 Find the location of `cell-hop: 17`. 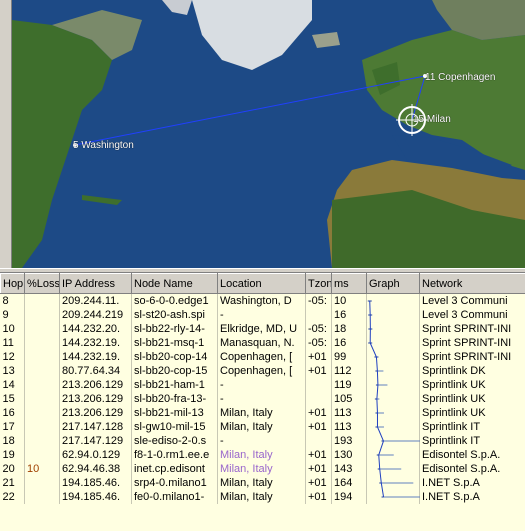

cell-hop: 17 is located at coordinates (12, 427).